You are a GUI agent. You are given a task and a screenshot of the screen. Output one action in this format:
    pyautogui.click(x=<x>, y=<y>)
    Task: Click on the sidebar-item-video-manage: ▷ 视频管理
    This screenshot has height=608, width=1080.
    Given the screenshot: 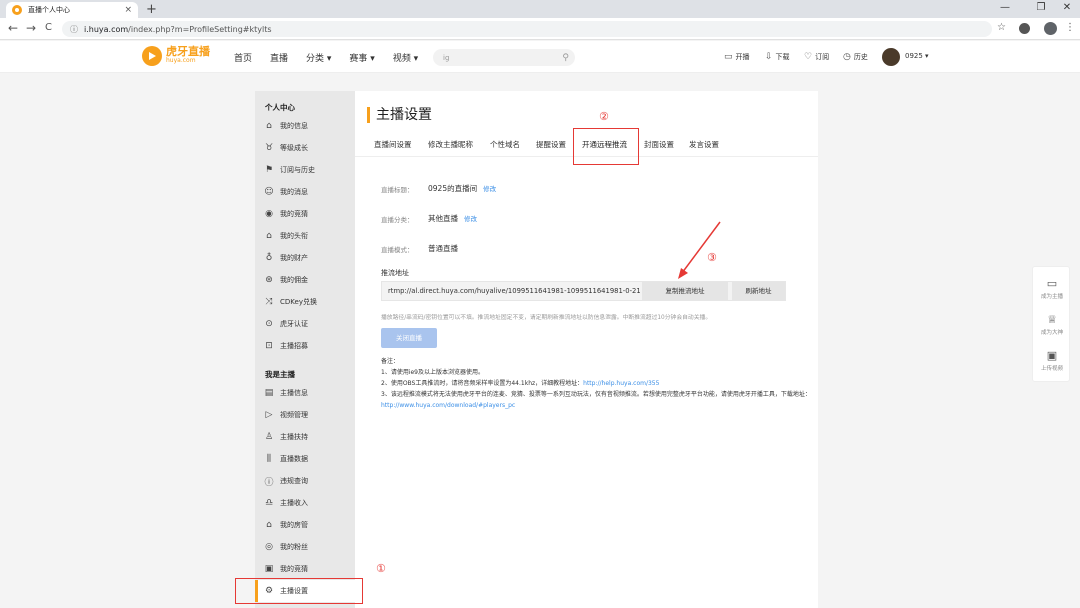 What is the action you would take?
    pyautogui.click(x=285, y=415)
    